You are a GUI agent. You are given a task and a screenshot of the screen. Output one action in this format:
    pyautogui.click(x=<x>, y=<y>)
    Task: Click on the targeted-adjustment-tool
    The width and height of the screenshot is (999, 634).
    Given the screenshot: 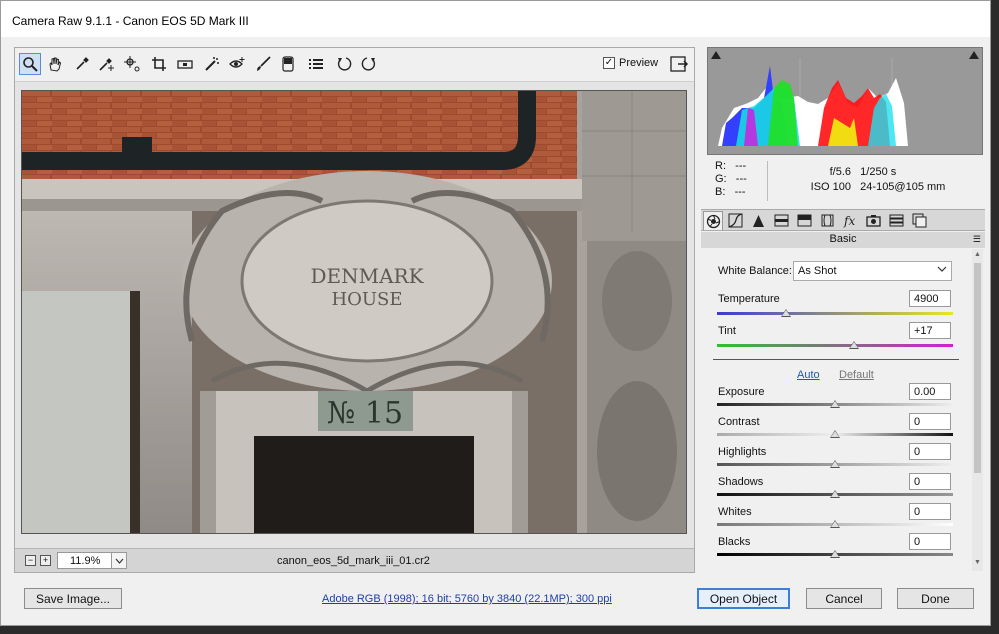 What is the action you would take?
    pyautogui.click(x=132, y=64)
    